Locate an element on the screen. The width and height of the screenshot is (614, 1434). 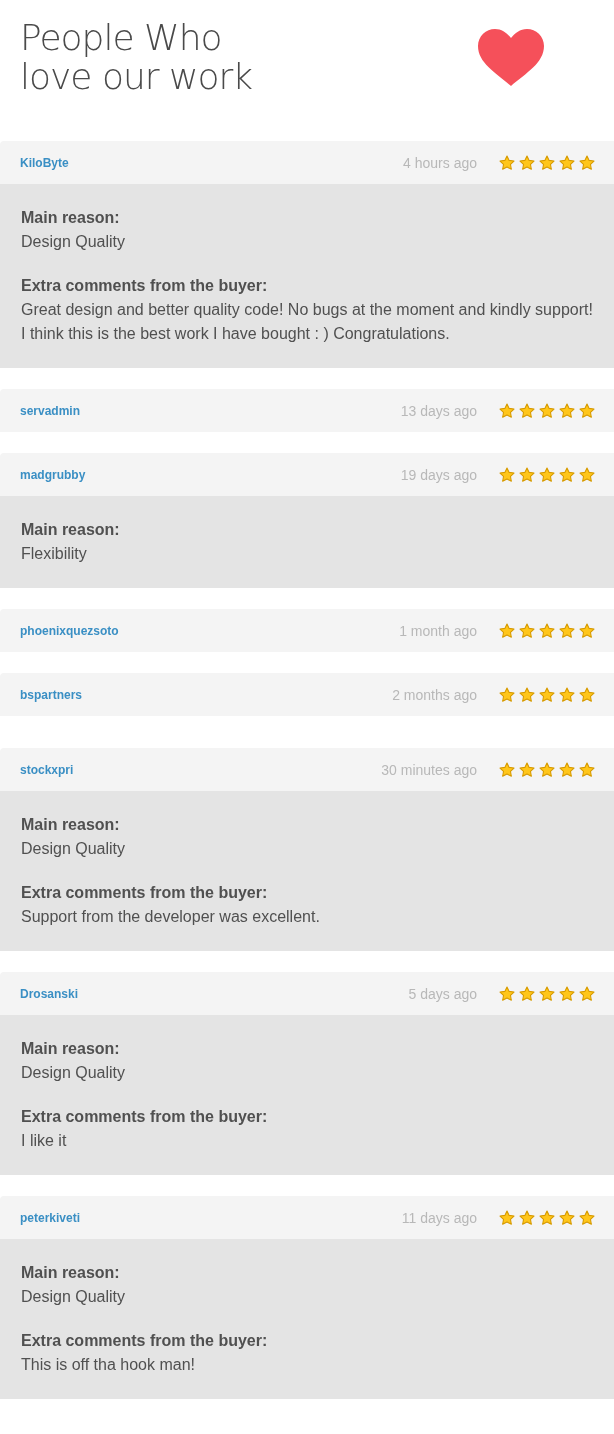
username-link: stockxpri is located at coordinates (201, 769).